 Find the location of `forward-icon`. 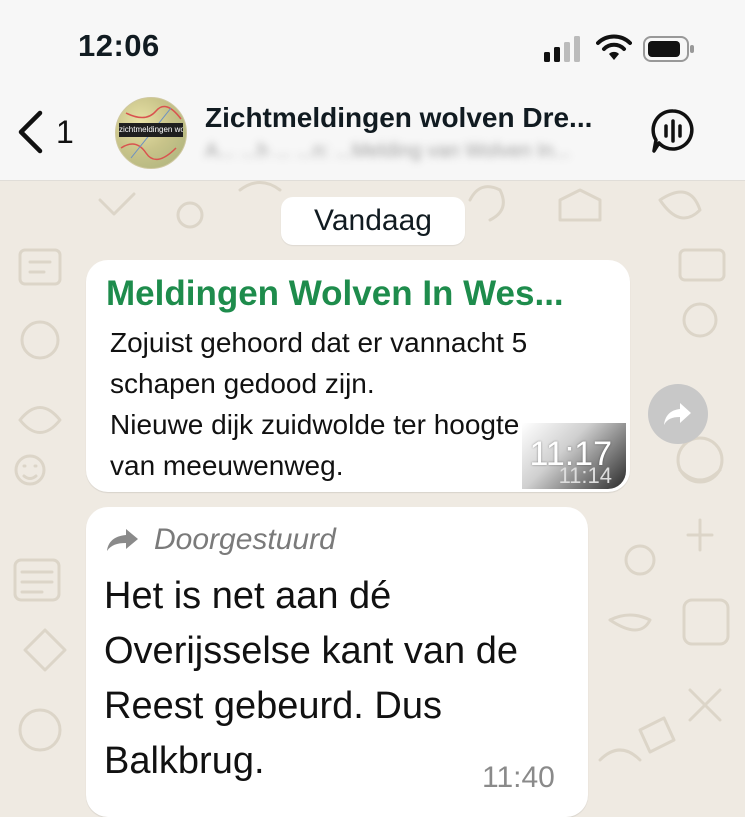

forward-icon is located at coordinates (677, 414).